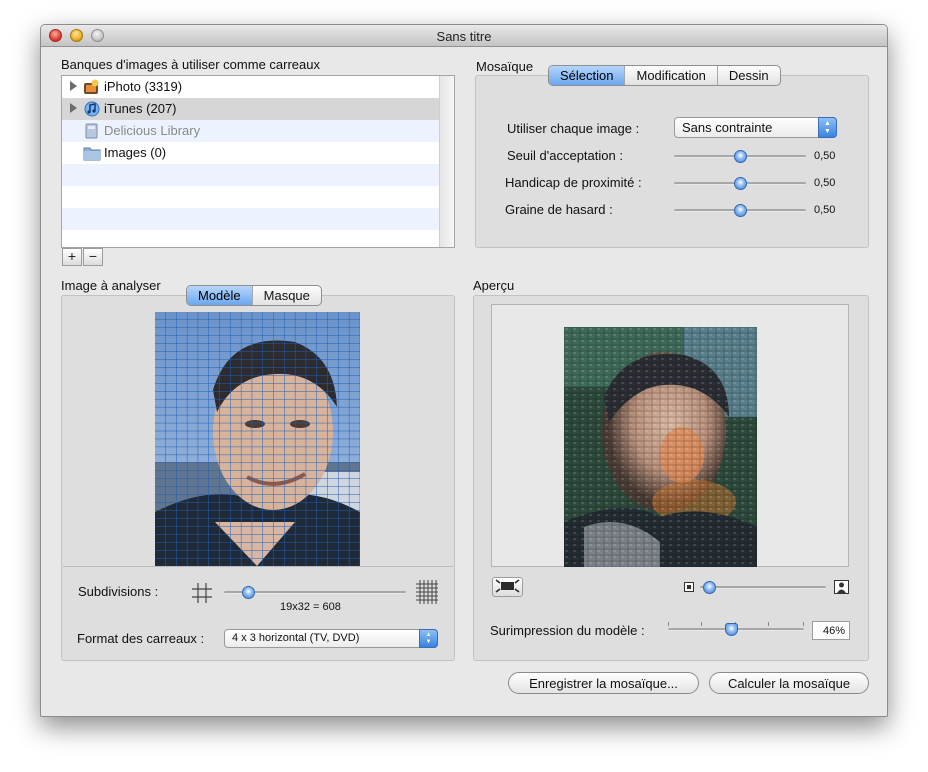 Image resolution: width=928 pixels, height=772 pixels. I want to click on delicious-library-icon, so click(91, 131).